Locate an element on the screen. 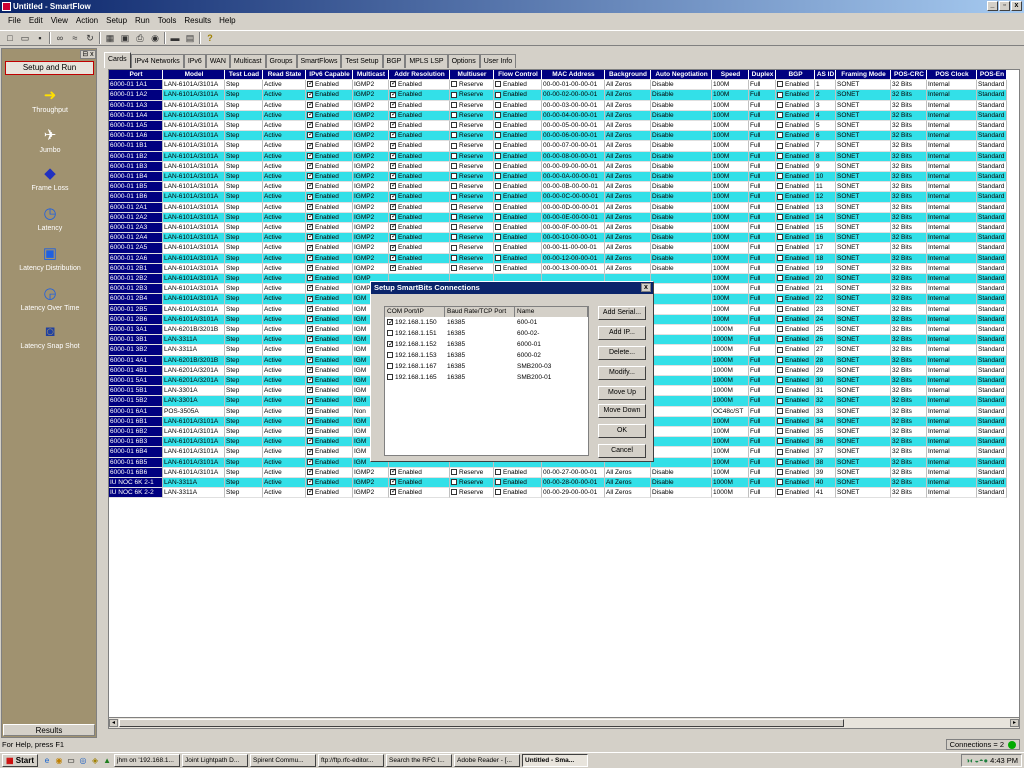 This screenshot has height=768, width=1024. table-cell: LAN-6201A/3201A is located at coordinates (194, 381).